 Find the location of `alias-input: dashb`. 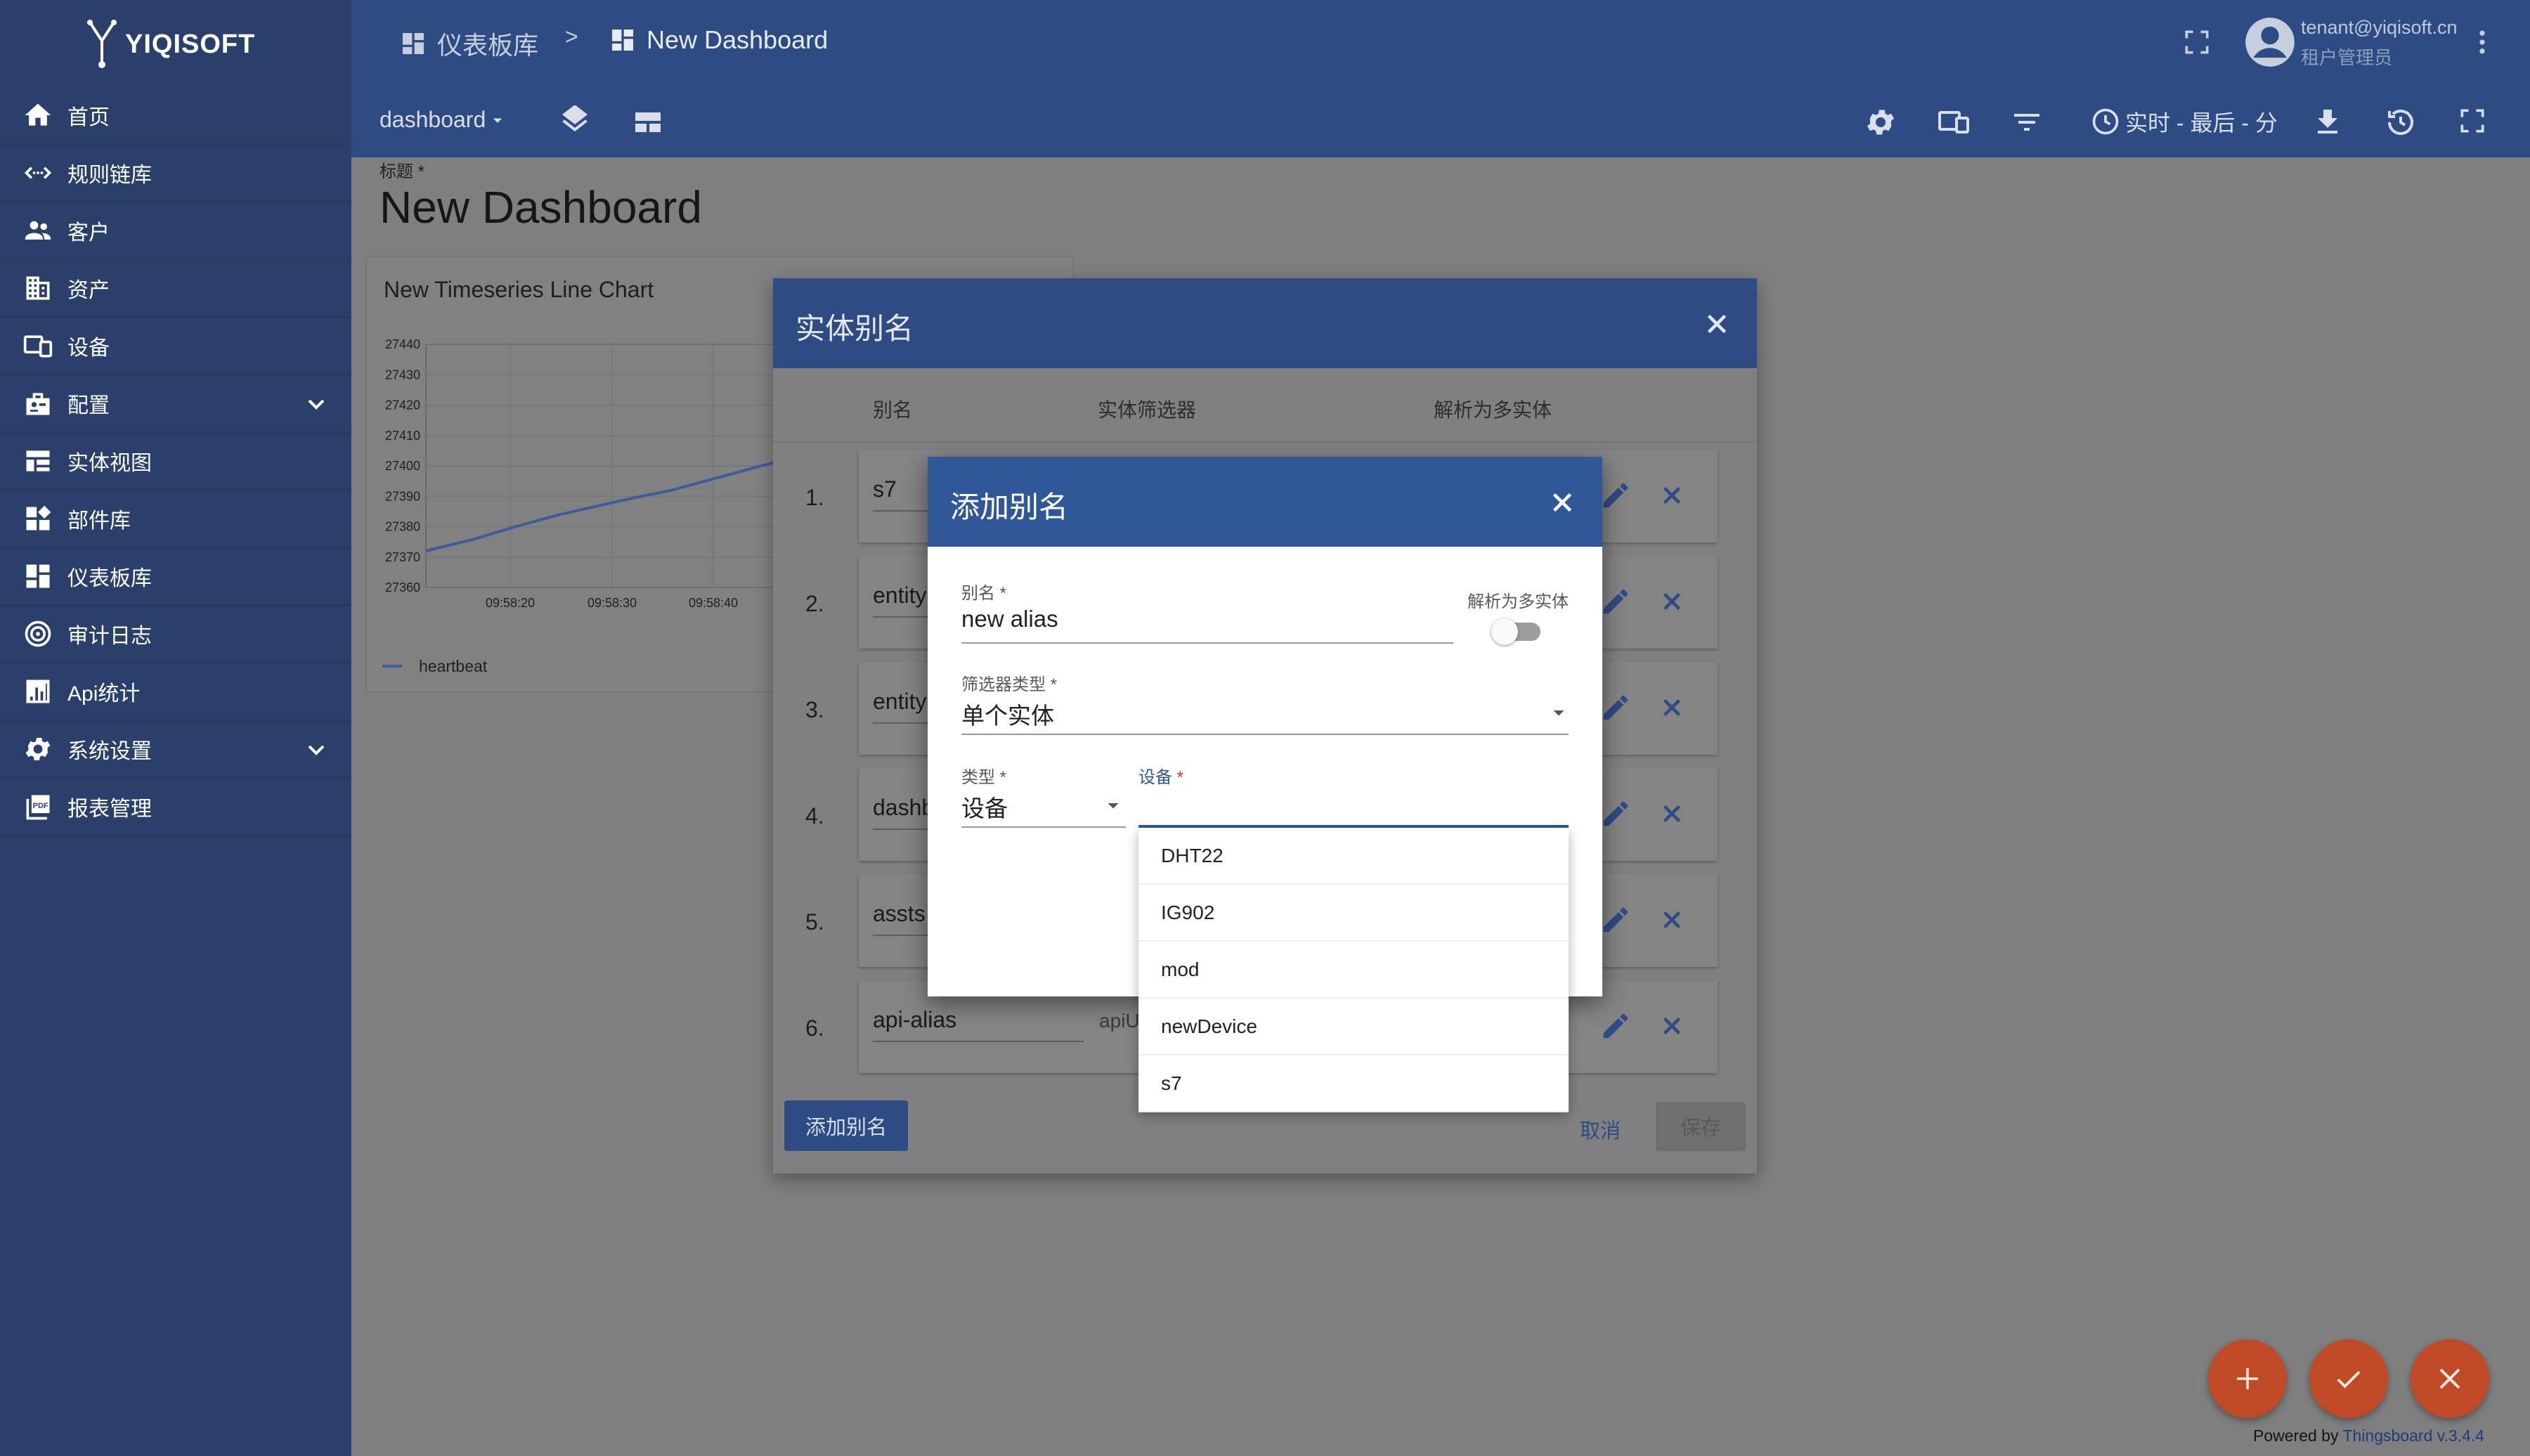

alias-input: dashb is located at coordinates (903, 808).